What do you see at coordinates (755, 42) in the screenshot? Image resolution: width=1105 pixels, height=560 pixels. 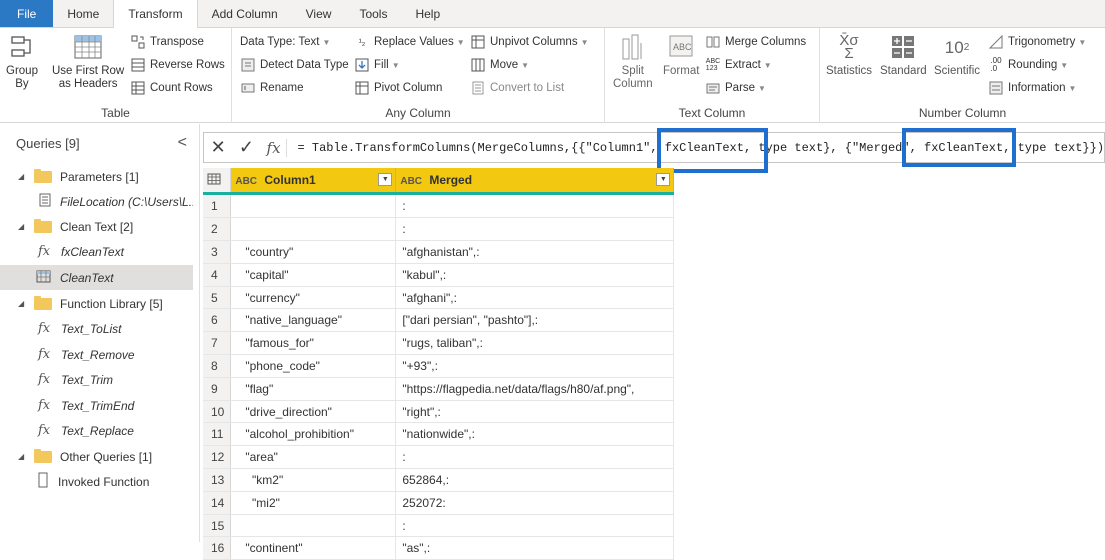 I see `merge-columns-button: Merge Columns` at bounding box center [755, 42].